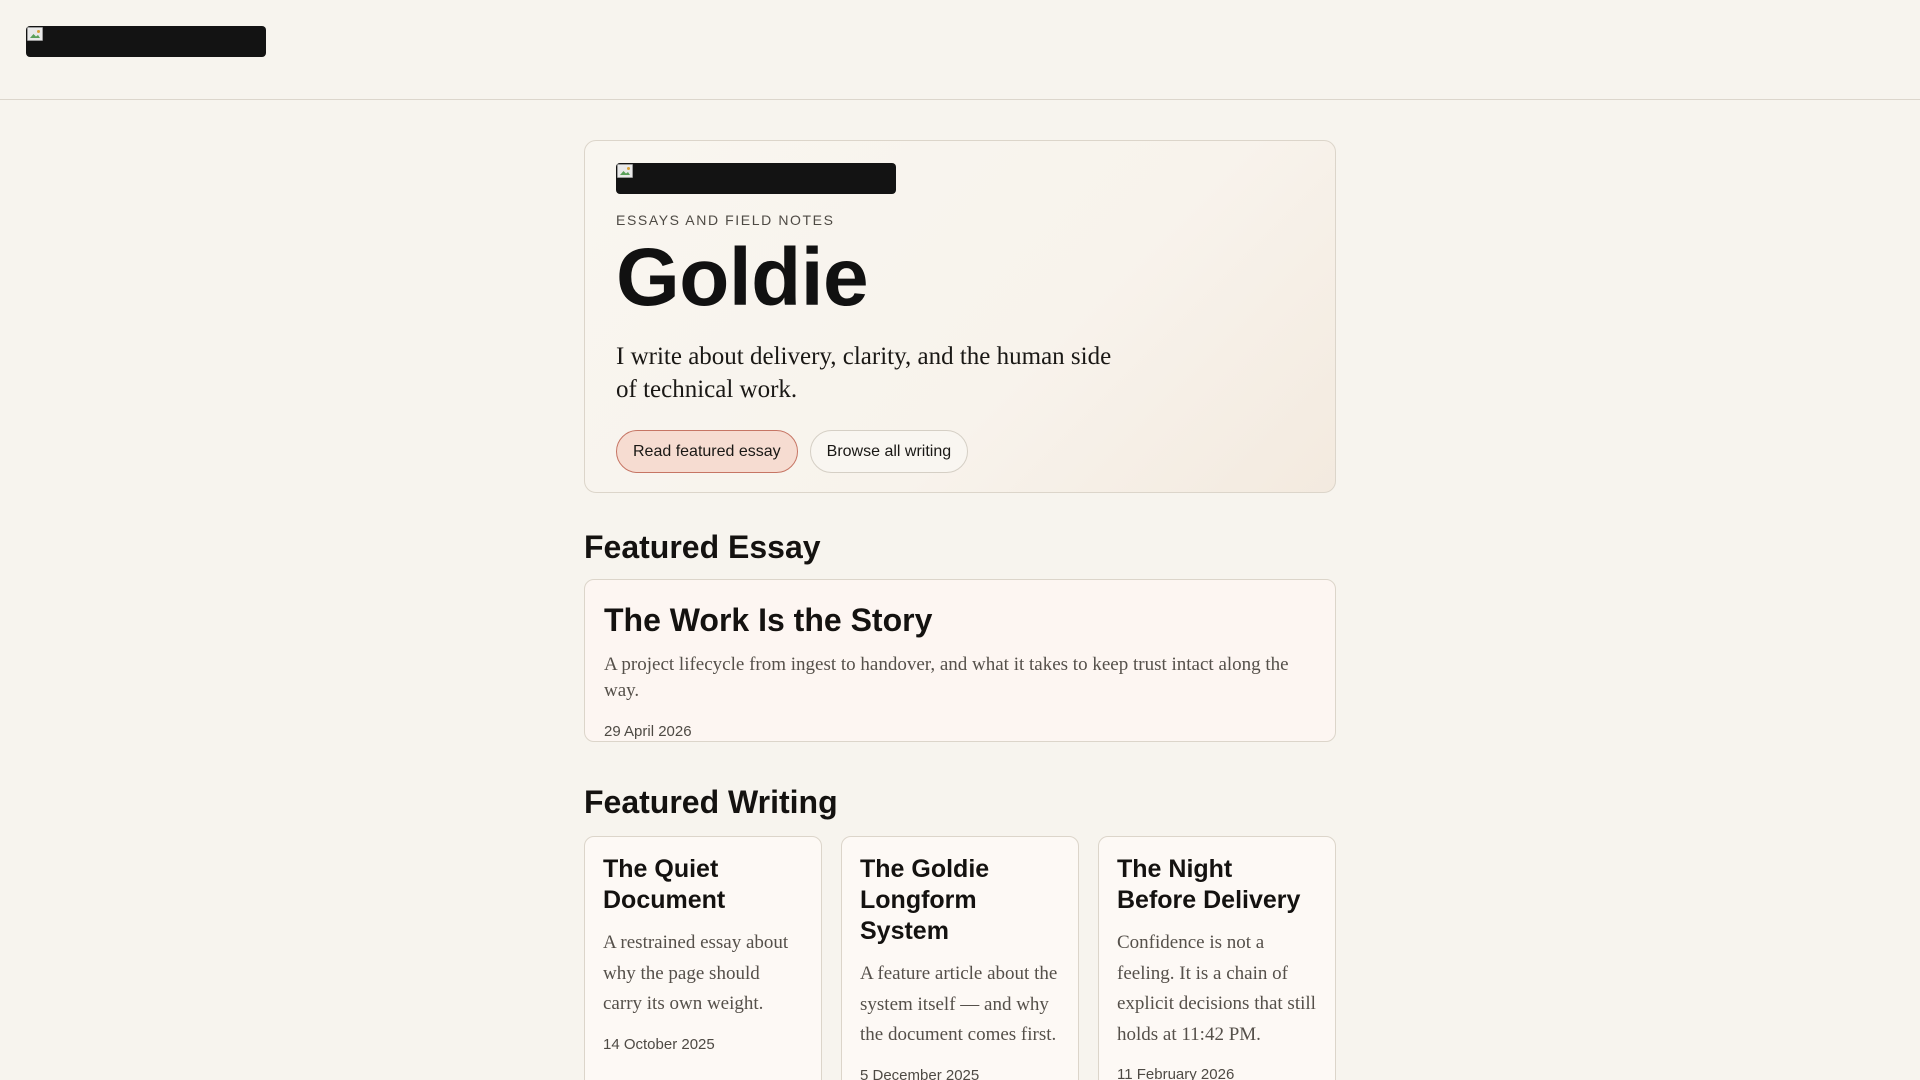  I want to click on featured-essay-heading: Featured Essay, so click(702, 547).